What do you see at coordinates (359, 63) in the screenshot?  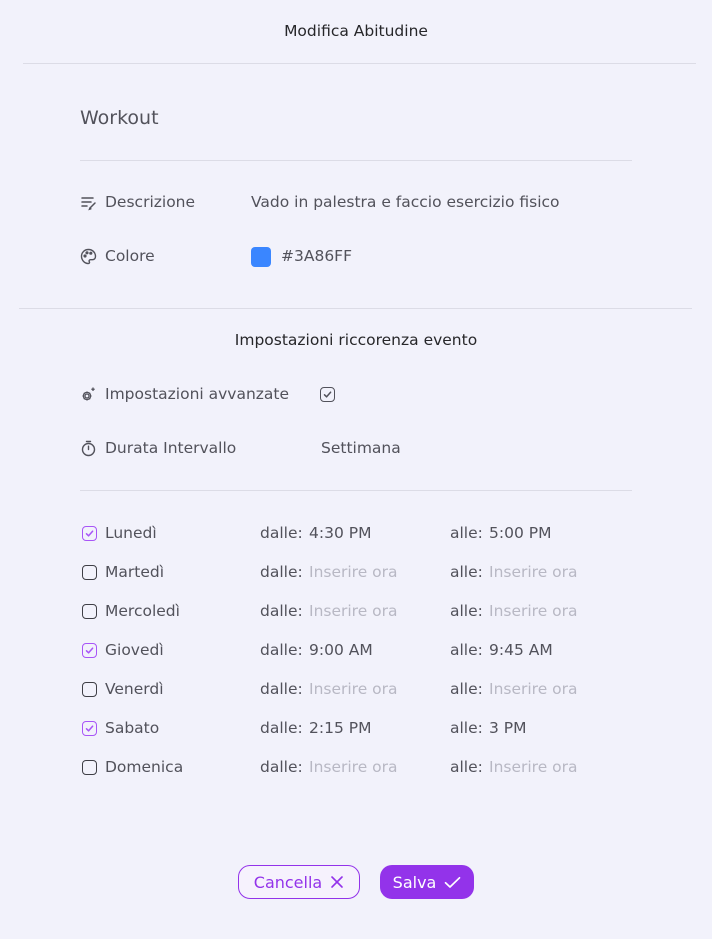 I see `header-divider` at bounding box center [359, 63].